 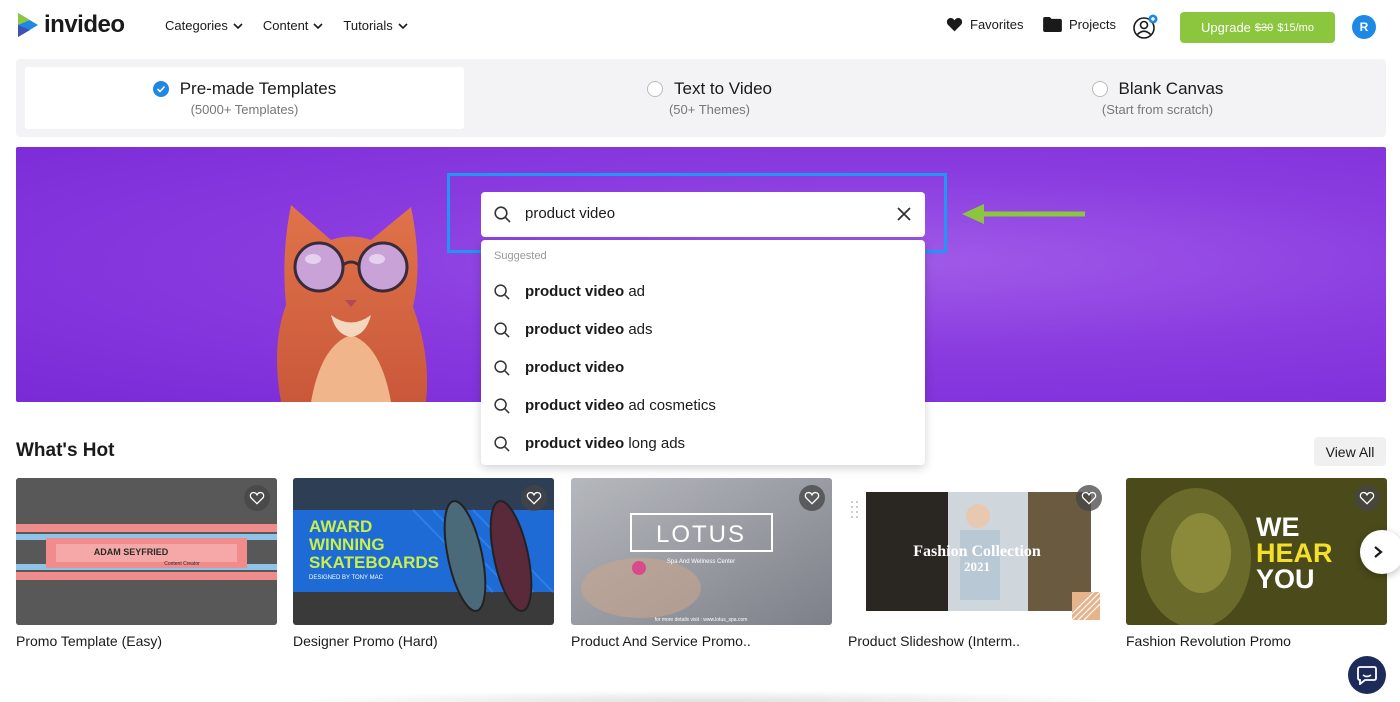 I want to click on checkmark-icon, so click(x=160, y=89).